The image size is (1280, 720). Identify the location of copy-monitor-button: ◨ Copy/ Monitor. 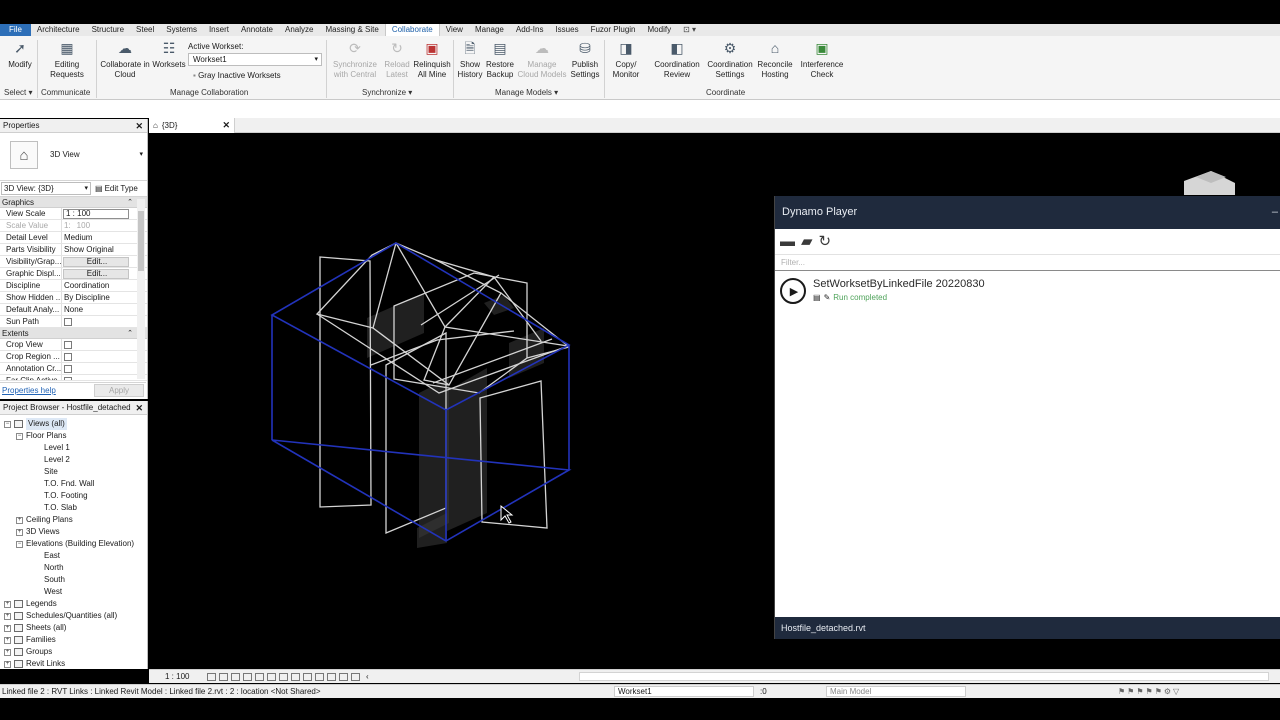
(626, 59).